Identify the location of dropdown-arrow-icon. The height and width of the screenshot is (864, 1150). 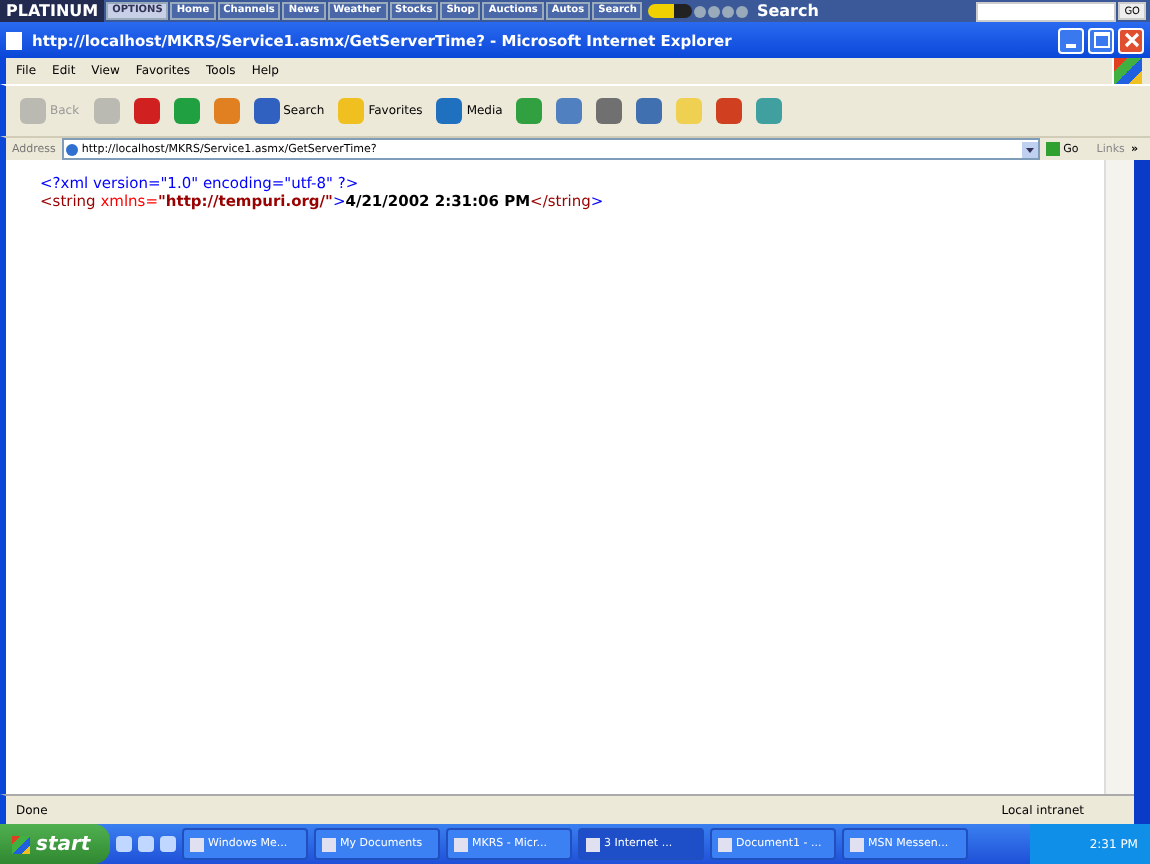
(1029, 149).